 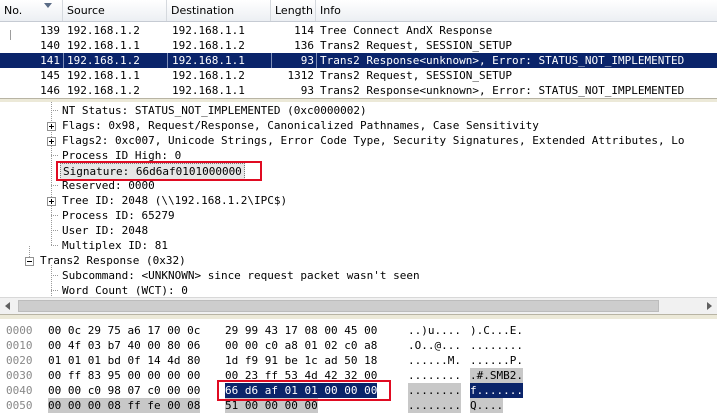 What do you see at coordinates (105, 230) in the screenshot?
I see `tree-item-user-id: User ID: 2048` at bounding box center [105, 230].